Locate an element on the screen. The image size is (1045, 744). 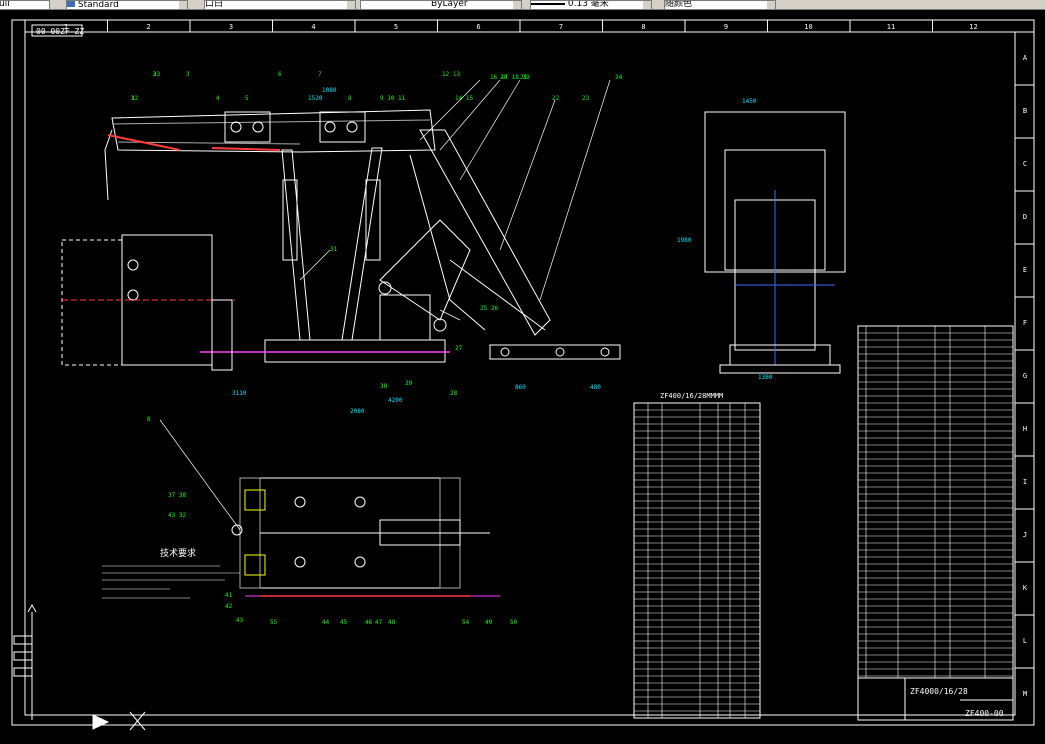
part-balloon: 46 is located at coordinates (369, 622).